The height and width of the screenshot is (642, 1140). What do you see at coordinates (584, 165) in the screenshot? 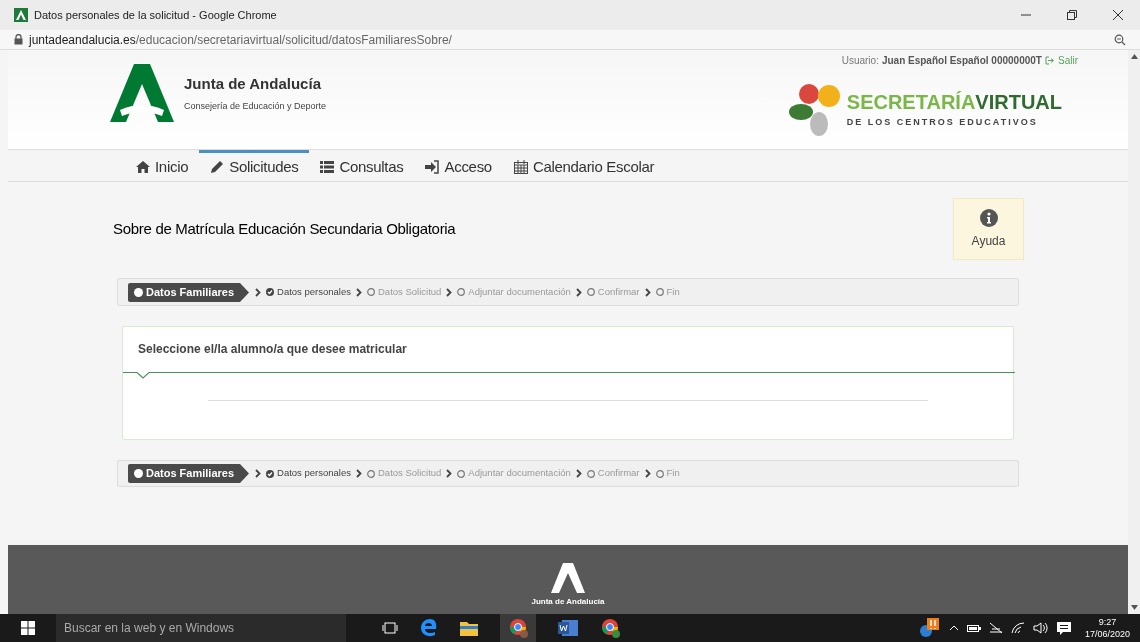
I see `nav-tab: Calendario Escolar` at bounding box center [584, 165].